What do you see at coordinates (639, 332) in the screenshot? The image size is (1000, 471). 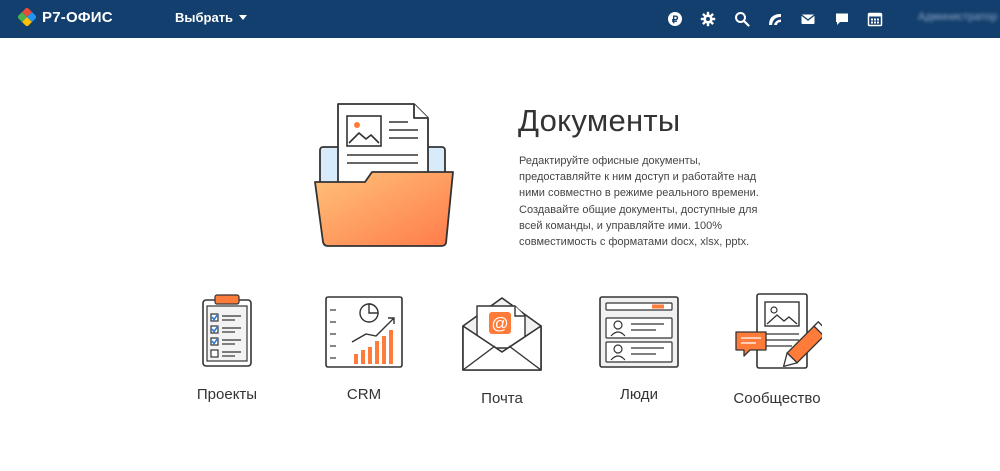 I see `people-cards-icon` at bounding box center [639, 332].